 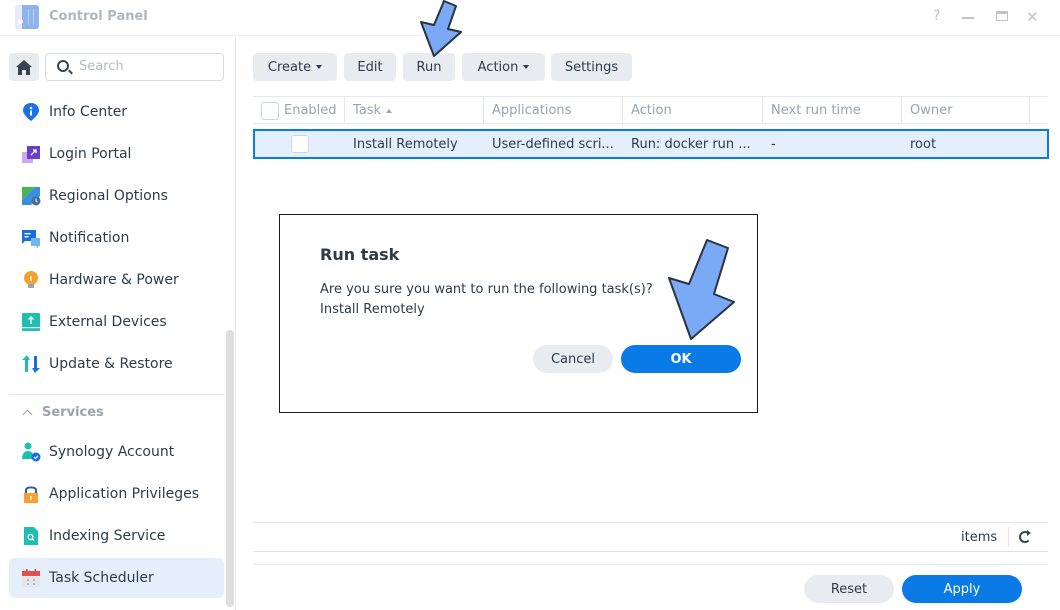 I want to click on reset-button: Reset, so click(x=849, y=589).